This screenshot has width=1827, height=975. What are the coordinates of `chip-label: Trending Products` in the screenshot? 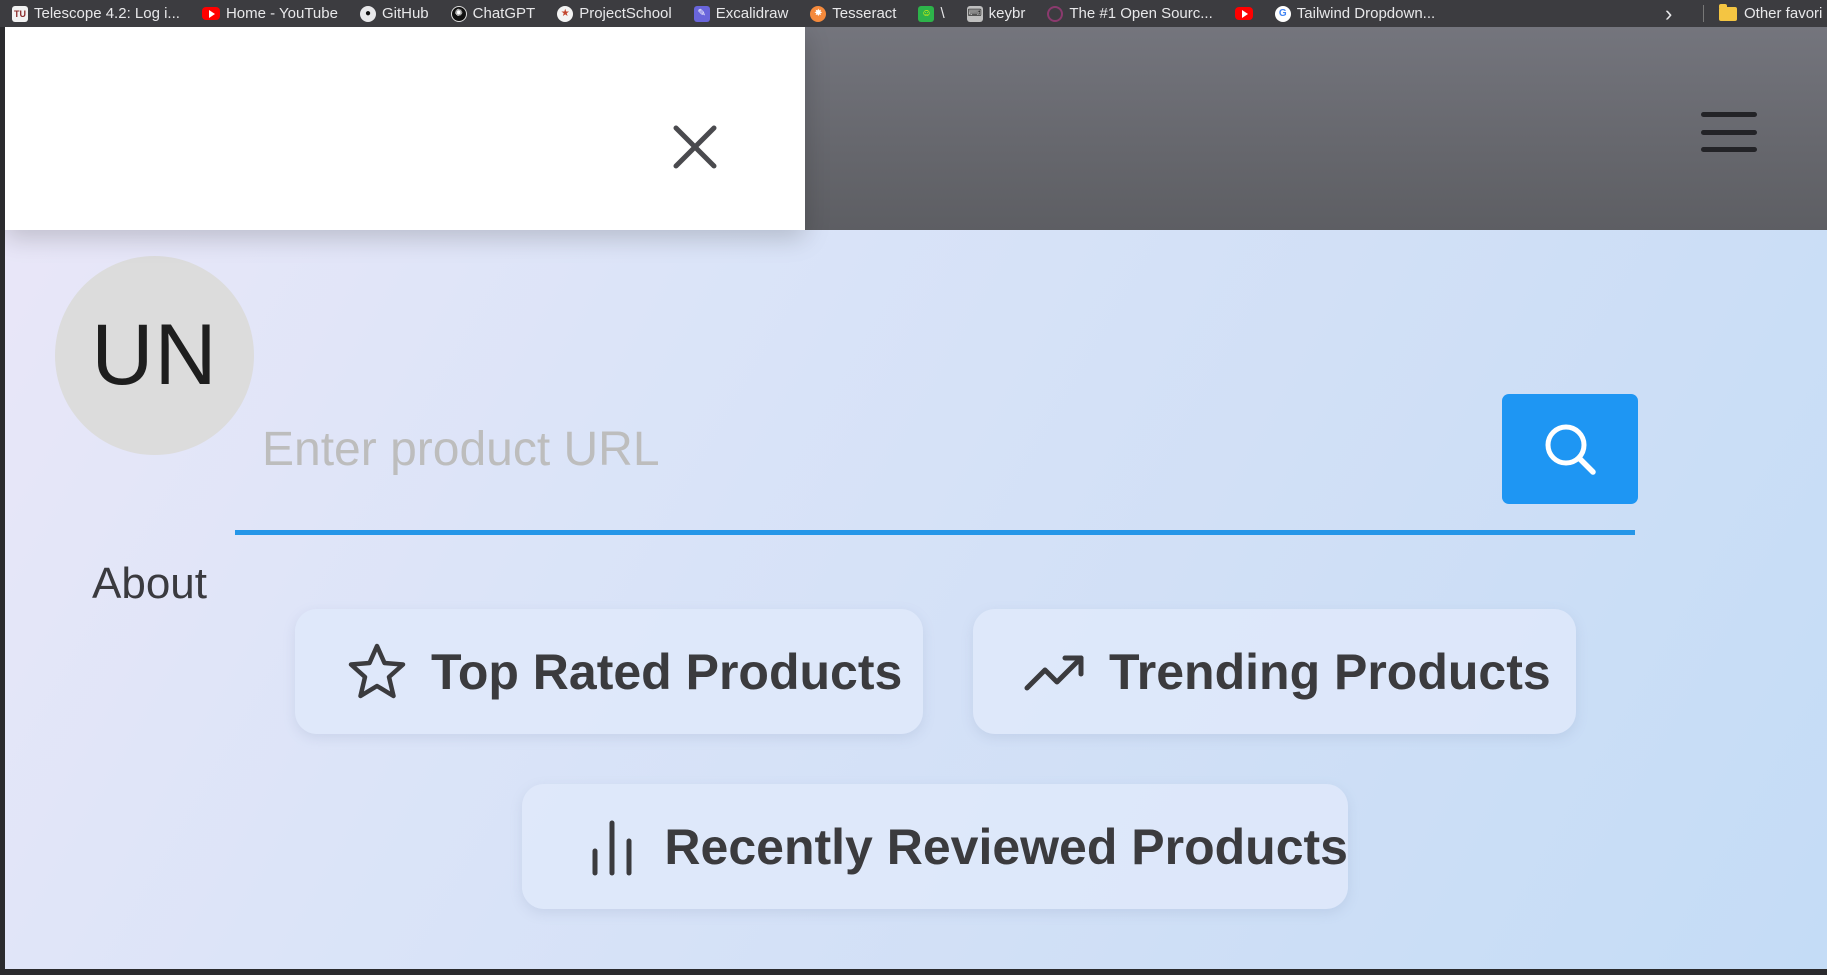 It's located at (1330, 671).